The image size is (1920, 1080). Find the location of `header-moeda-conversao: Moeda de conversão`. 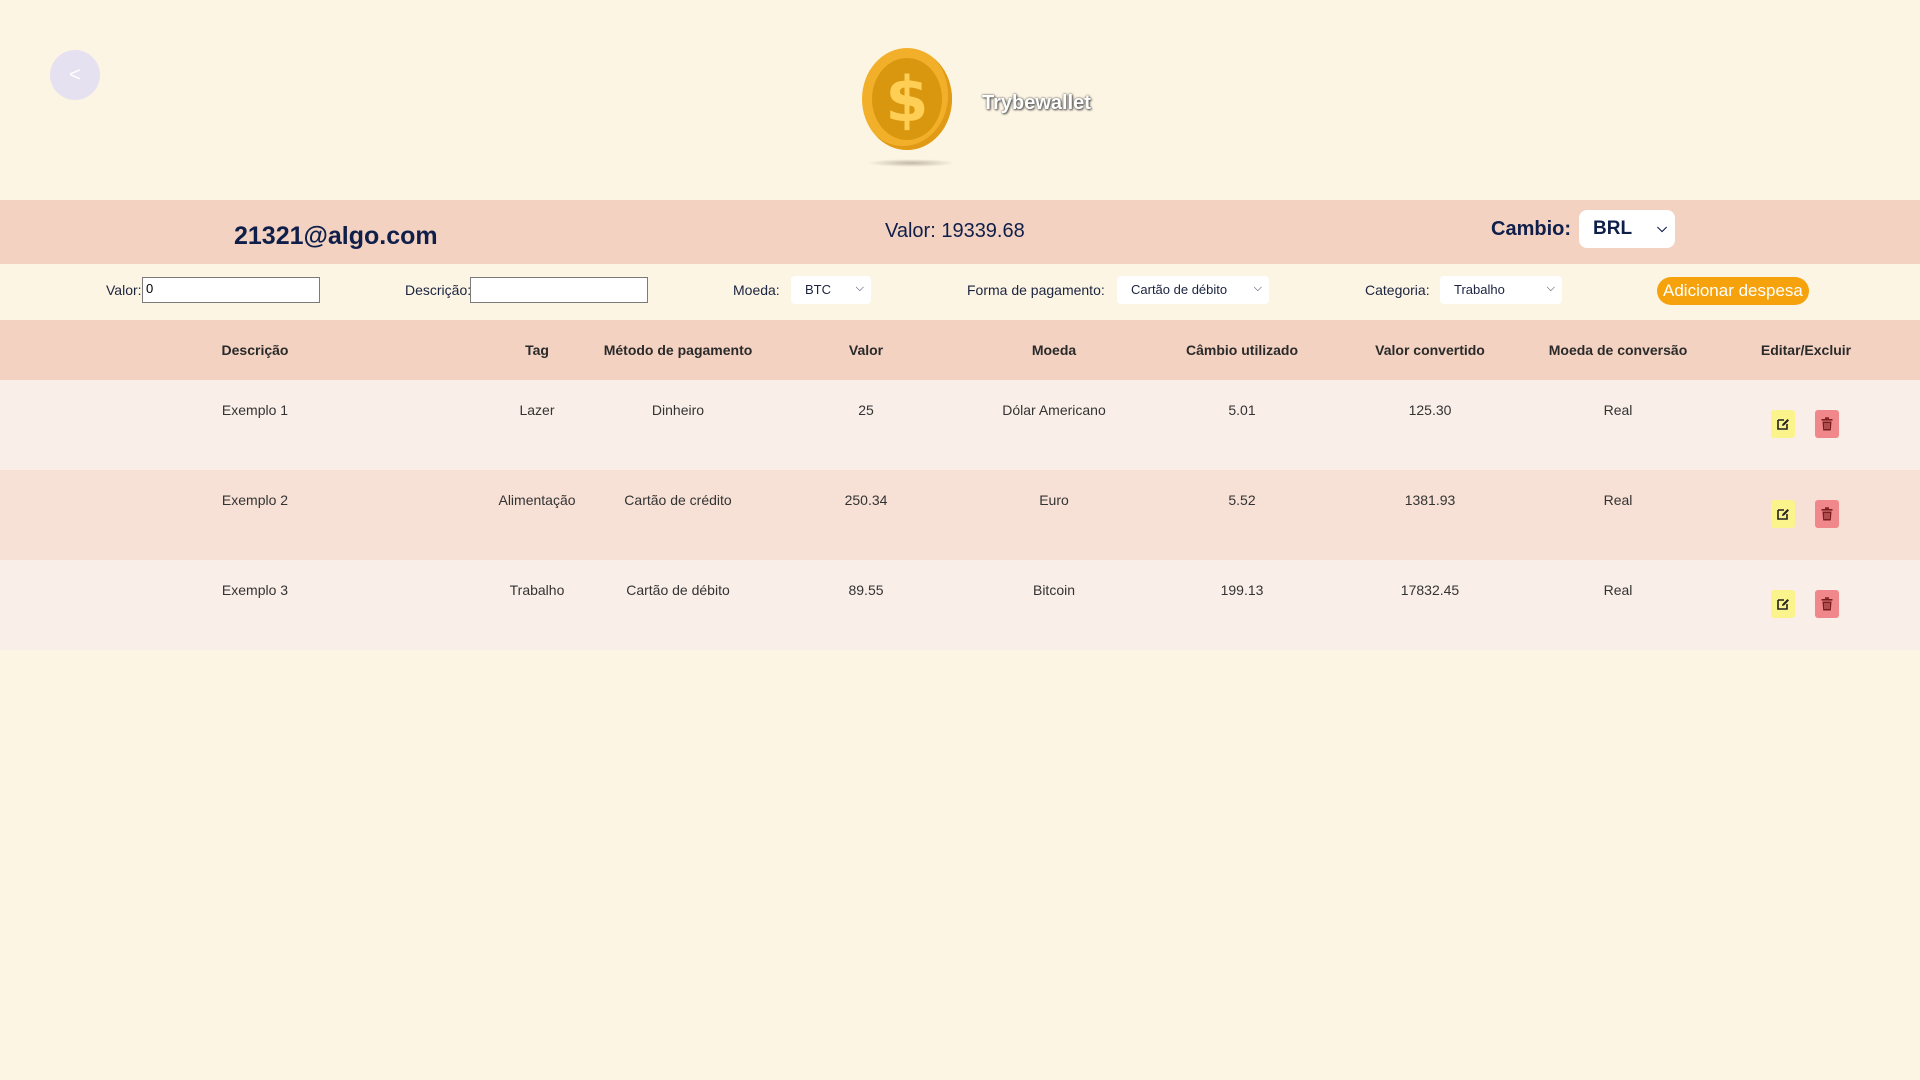

header-moeda-conversao: Moeda de conversão is located at coordinates (1618, 350).